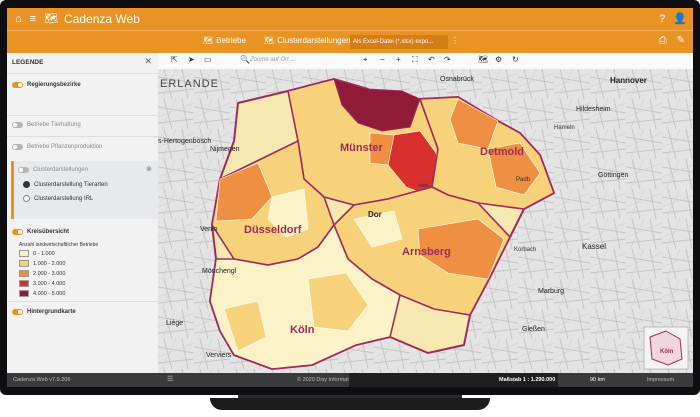  What do you see at coordinates (660, 380) in the screenshot?
I see `impressum-link: Impressum` at bounding box center [660, 380].